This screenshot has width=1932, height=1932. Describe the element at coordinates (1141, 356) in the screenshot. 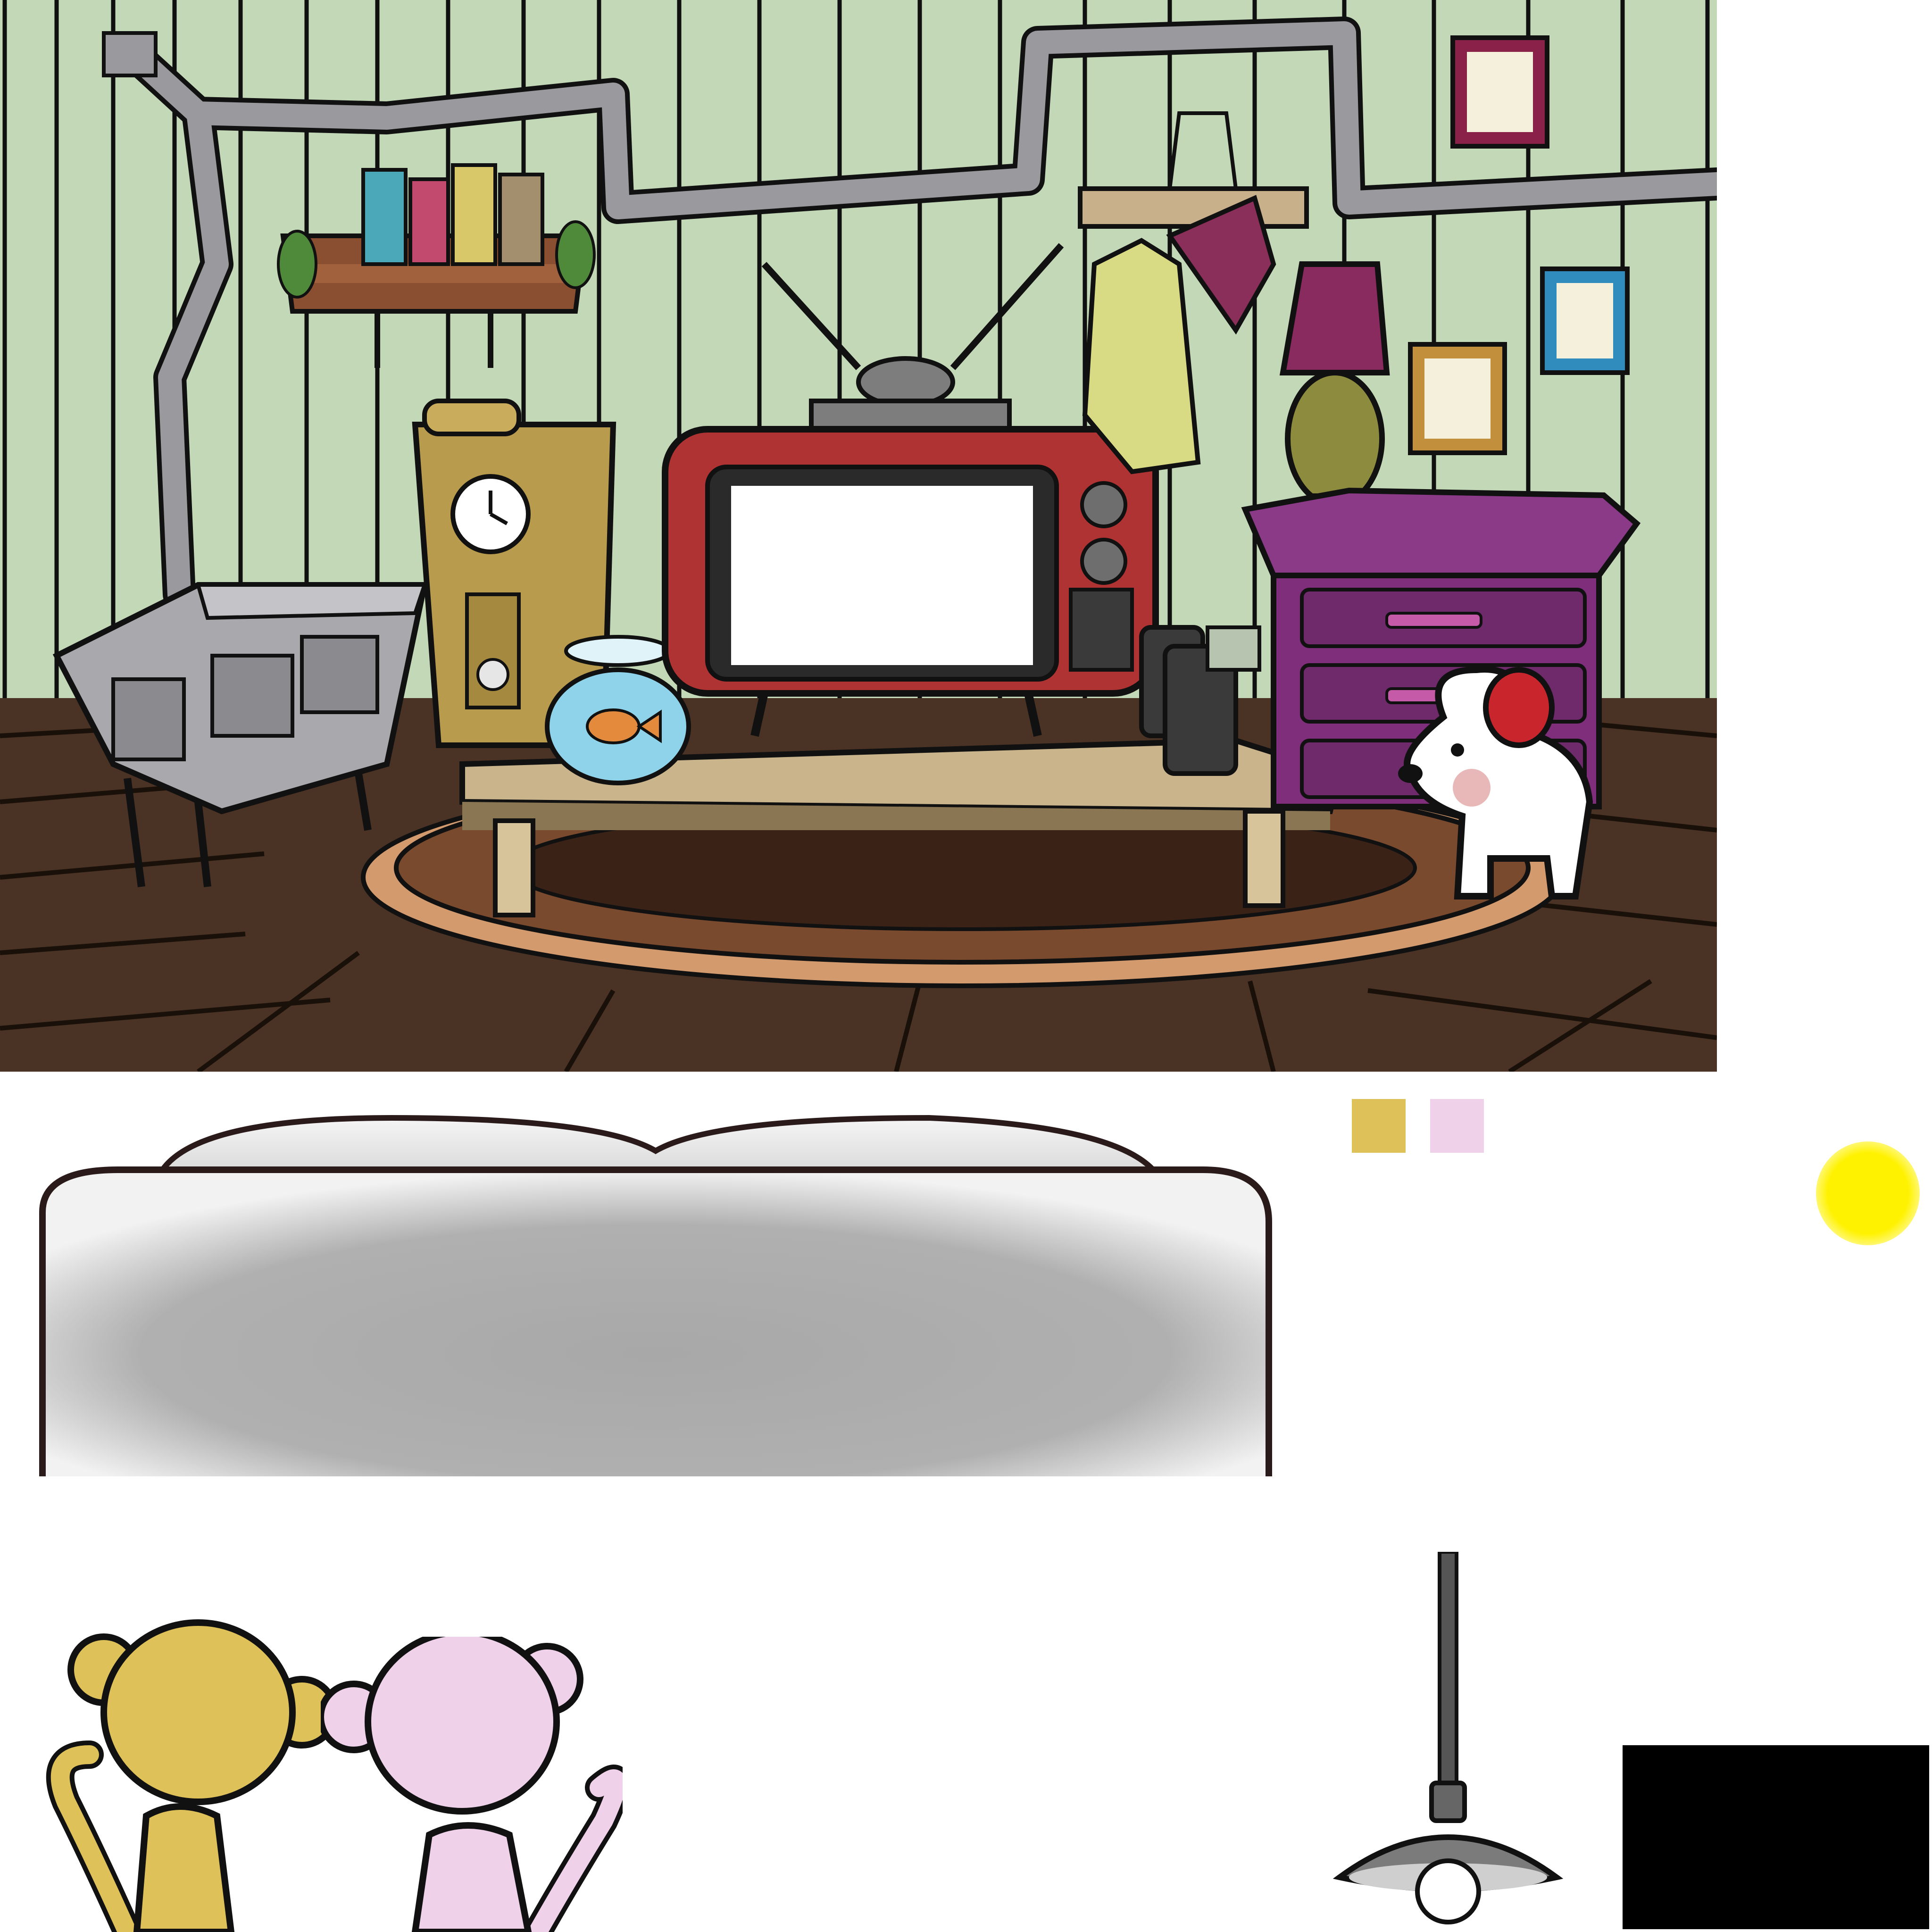

I see `coat` at that location.